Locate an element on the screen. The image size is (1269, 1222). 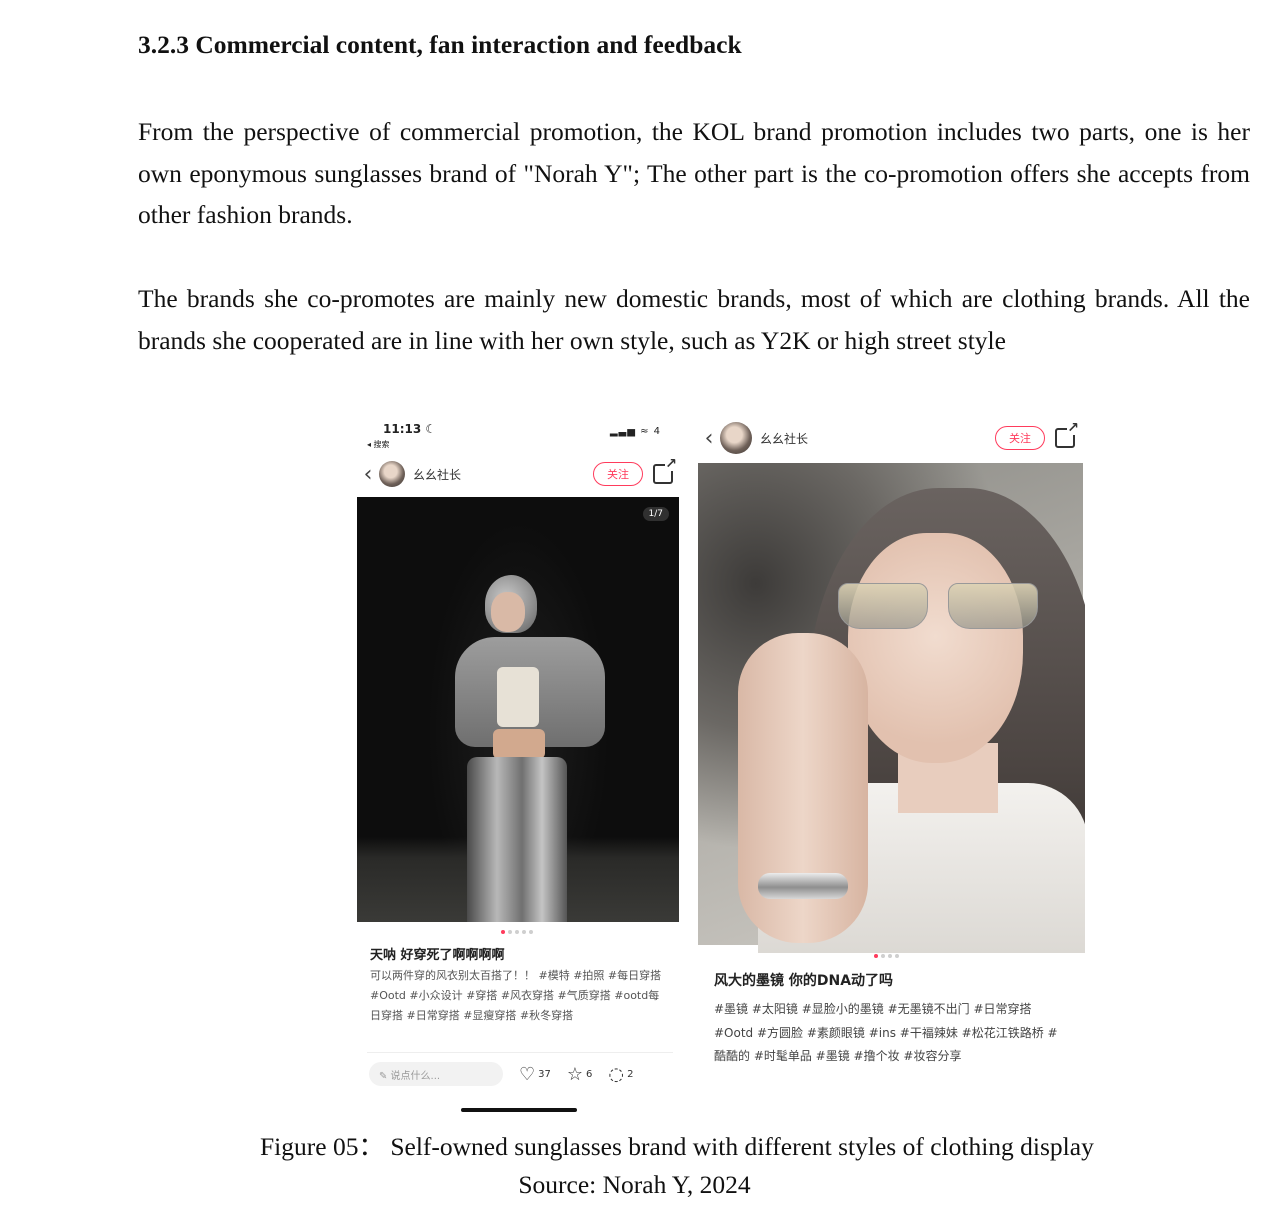
photo-top is located at coordinates (518, 697).